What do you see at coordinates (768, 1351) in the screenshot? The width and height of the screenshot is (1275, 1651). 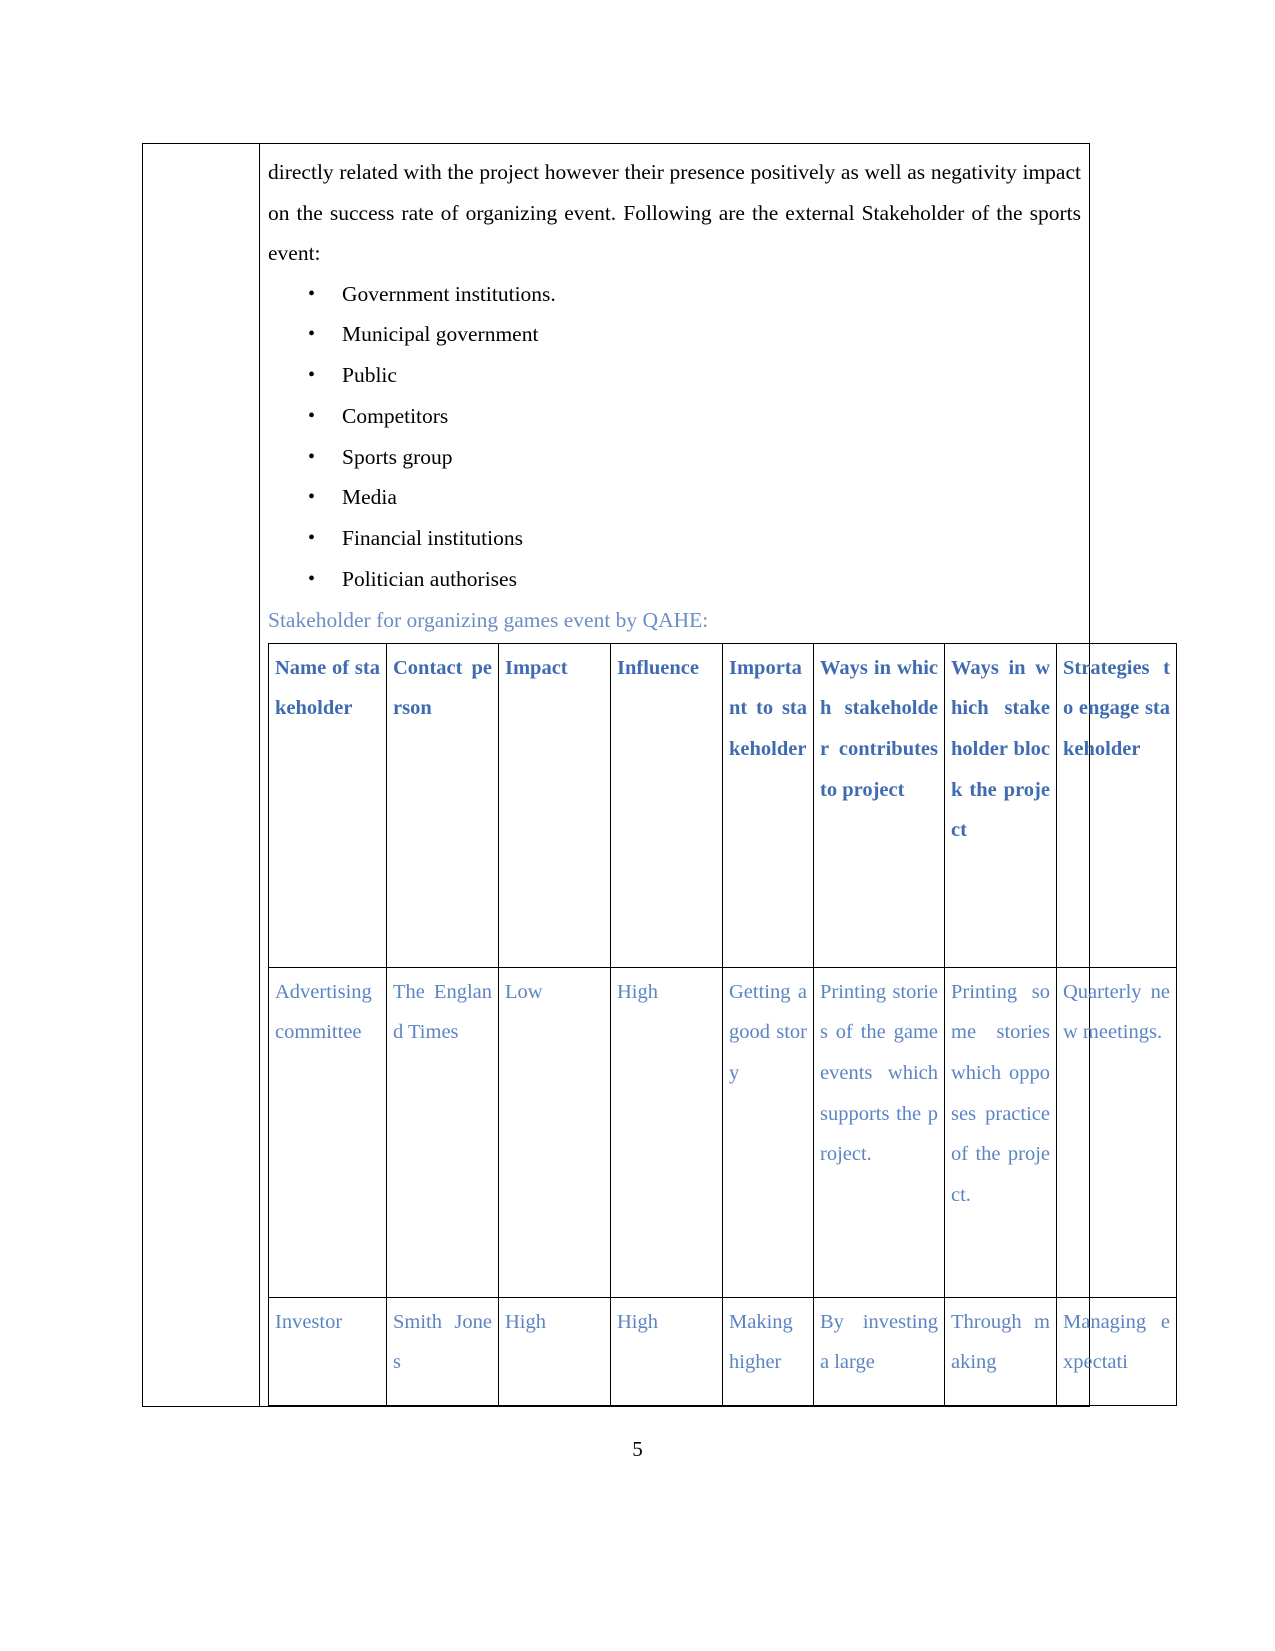 I see `cell-important-to-stakeholder: Making higher` at bounding box center [768, 1351].